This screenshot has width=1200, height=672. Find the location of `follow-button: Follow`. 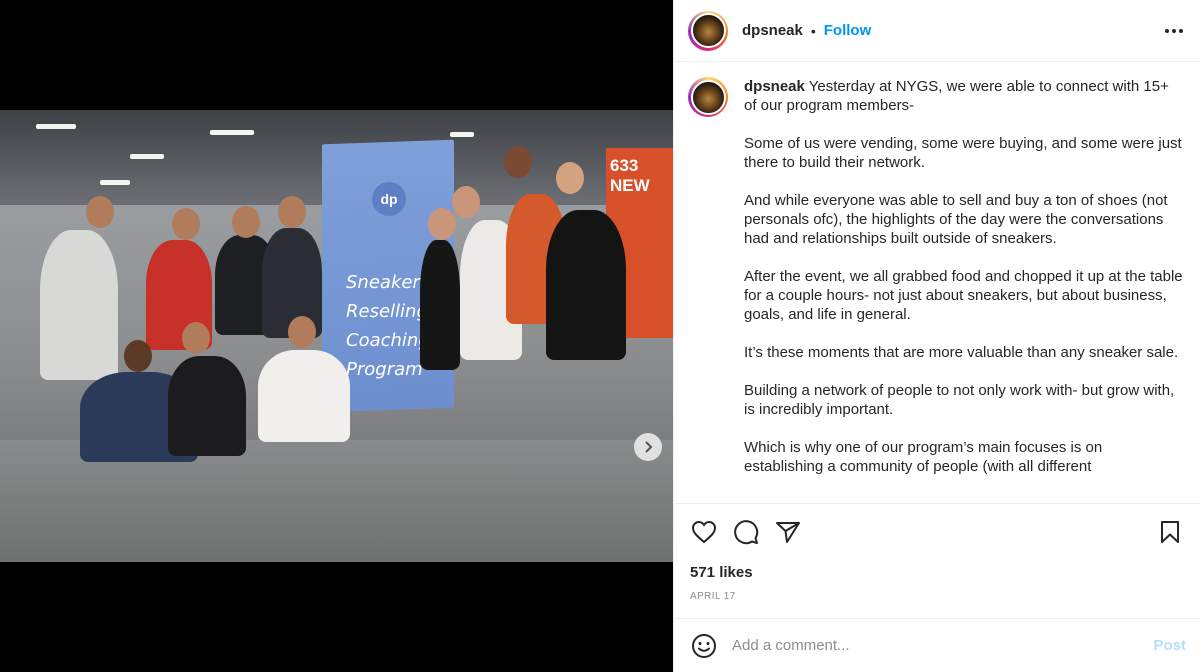

follow-button: Follow is located at coordinates (848, 30).